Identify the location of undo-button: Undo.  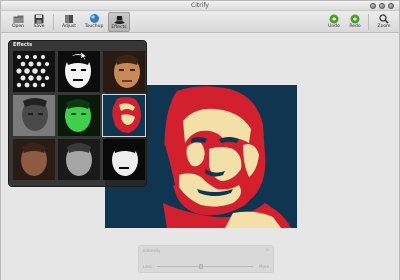
(334, 22).